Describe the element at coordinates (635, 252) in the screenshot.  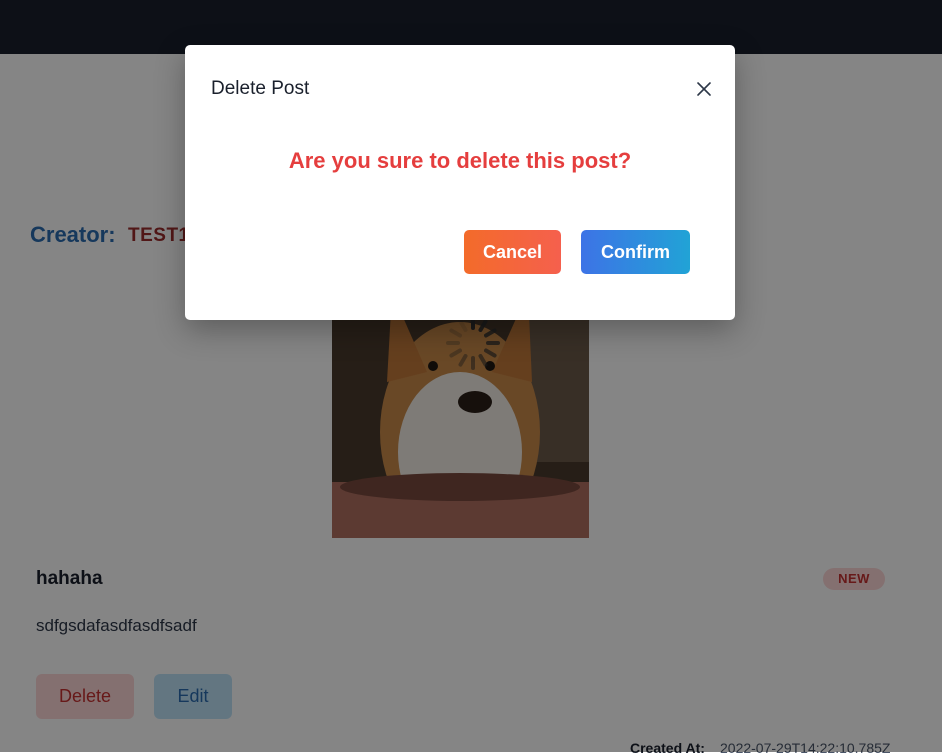
I see `confirm-button: Confirm` at that location.